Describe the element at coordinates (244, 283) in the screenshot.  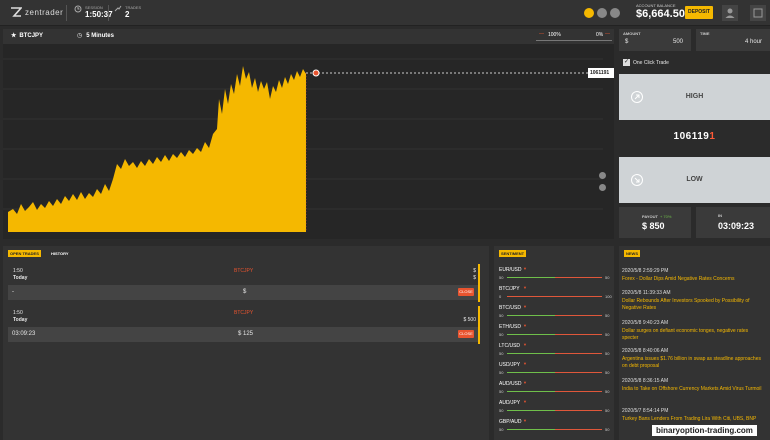
I see `trade-card: 1:50 Today BTCJPY $ $ - $ CLOSE` at that location.